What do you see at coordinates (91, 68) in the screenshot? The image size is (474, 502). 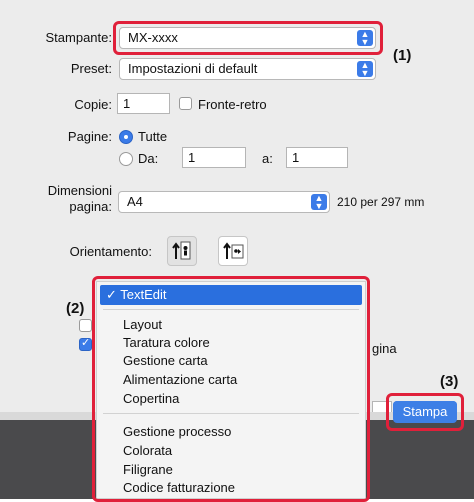 I see `preset-label: Preset:` at bounding box center [91, 68].